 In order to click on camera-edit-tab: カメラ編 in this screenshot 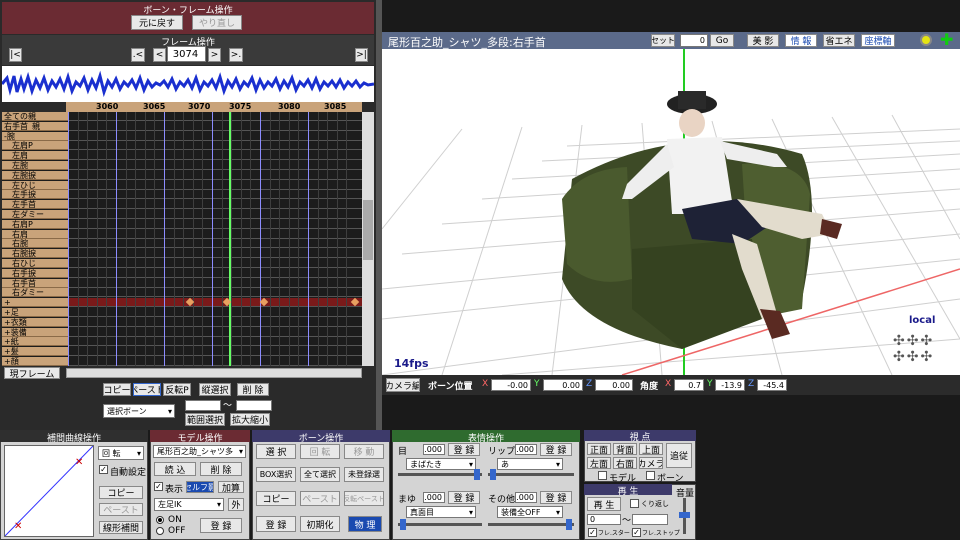, I will do `click(403, 385)`.